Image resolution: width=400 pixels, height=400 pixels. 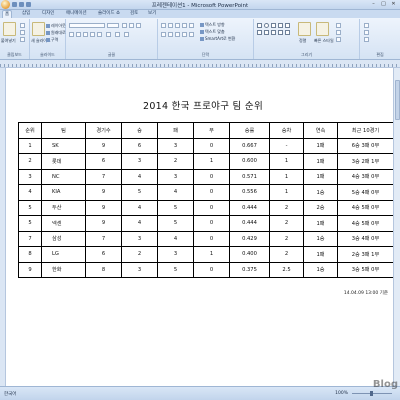 What do you see at coordinates (113, 25) in the screenshot?
I see `font-size-dropdown` at bounding box center [113, 25].